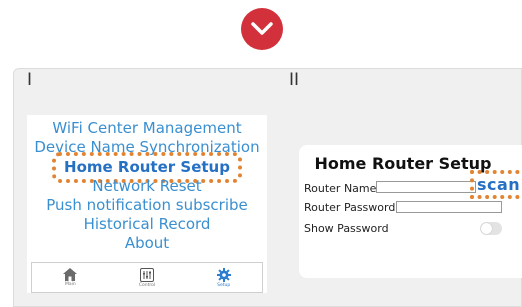 This screenshot has height=307, width=522. I want to click on menu-item-about: About, so click(147, 243).